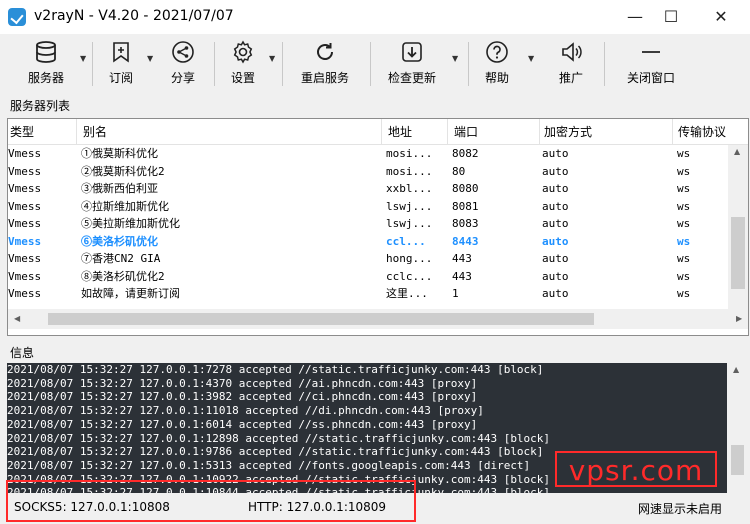 Image resolution: width=750 pixels, height=524 pixels. Describe the element at coordinates (651, 52) in the screenshot. I see `minimize-icon` at that location.